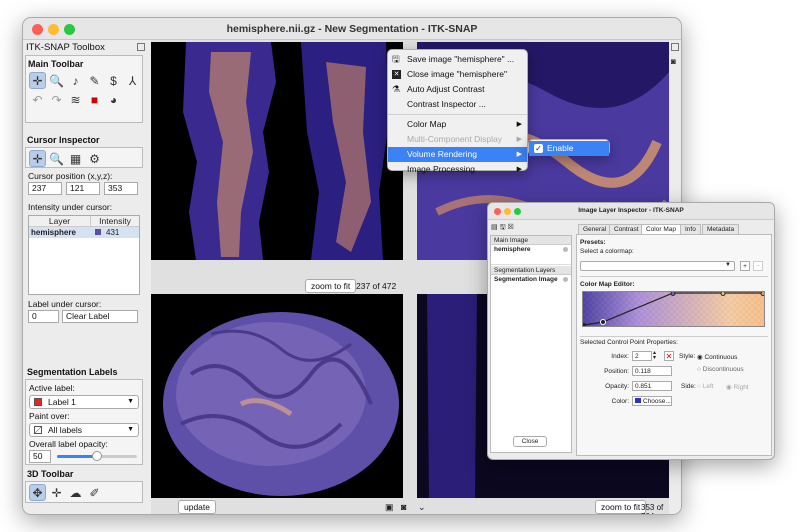 The width and height of the screenshot is (800, 532). What do you see at coordinates (457, 74) in the screenshot?
I see `menu-item-close-image: ✕ Close image "hemisphere"` at bounding box center [457, 74].